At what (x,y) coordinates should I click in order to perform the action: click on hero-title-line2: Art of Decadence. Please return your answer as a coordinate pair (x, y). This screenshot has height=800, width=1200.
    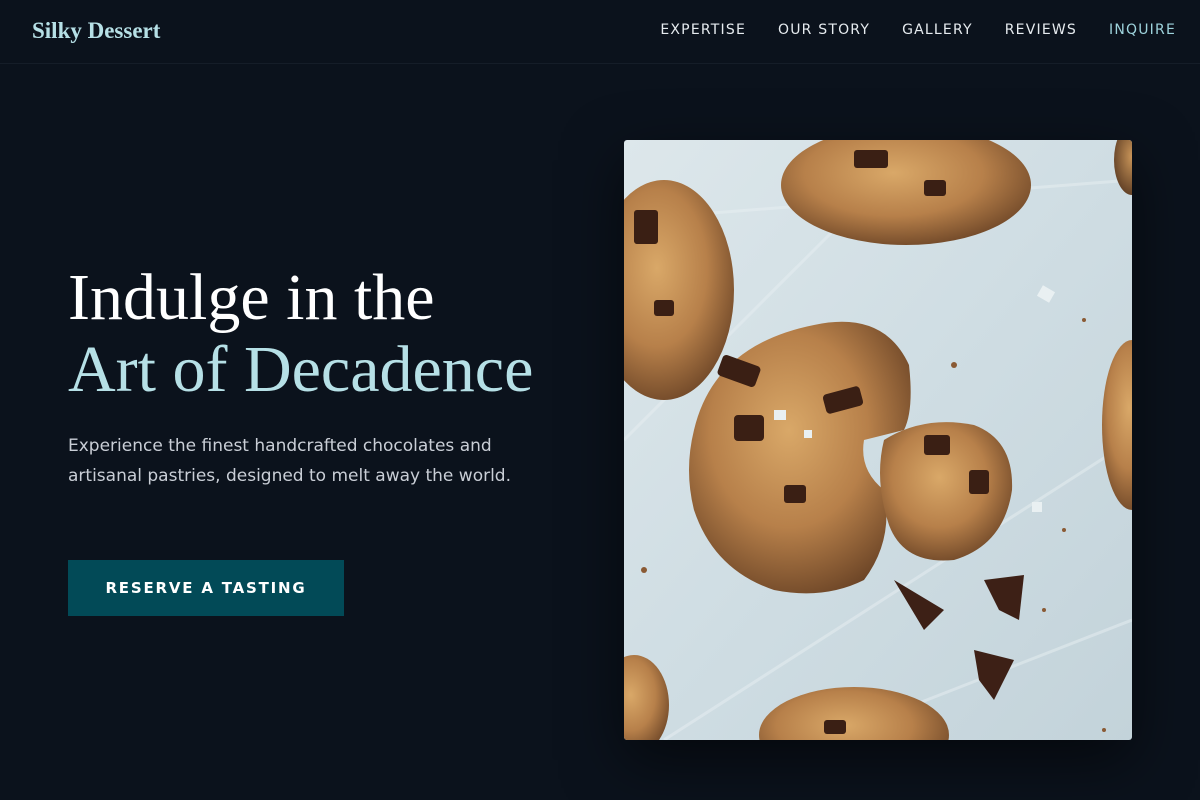
    Looking at the image, I should click on (301, 369).